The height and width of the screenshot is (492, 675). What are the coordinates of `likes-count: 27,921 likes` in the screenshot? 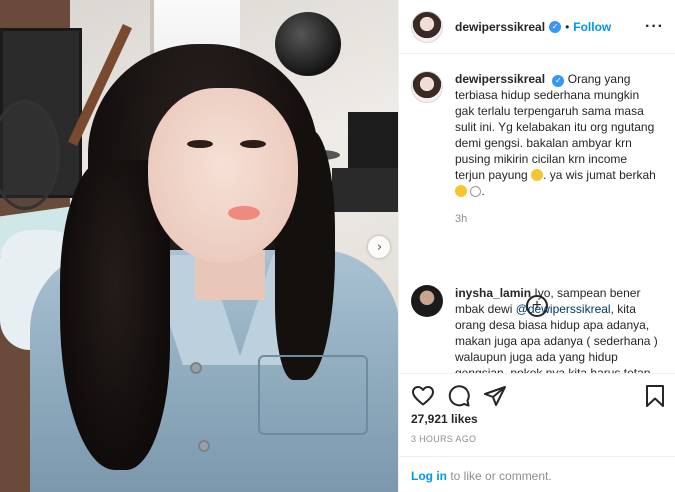 It's located at (444, 419).